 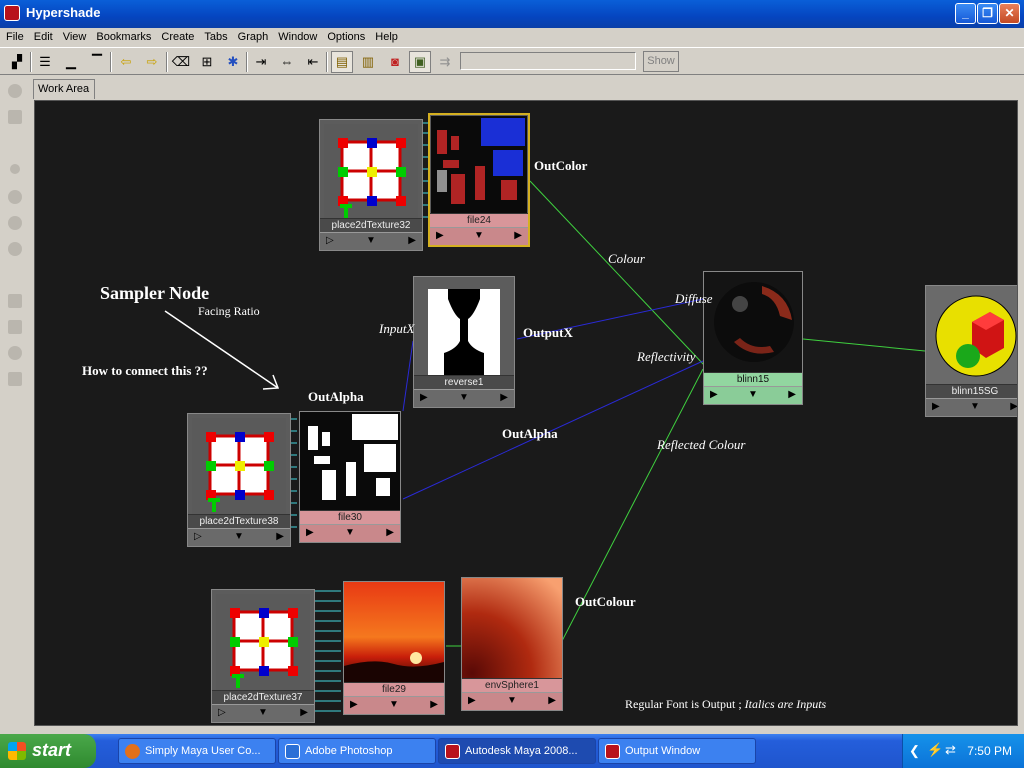 What do you see at coordinates (214, 35) in the screenshot?
I see `menu-tabs: Tabs` at bounding box center [214, 35].